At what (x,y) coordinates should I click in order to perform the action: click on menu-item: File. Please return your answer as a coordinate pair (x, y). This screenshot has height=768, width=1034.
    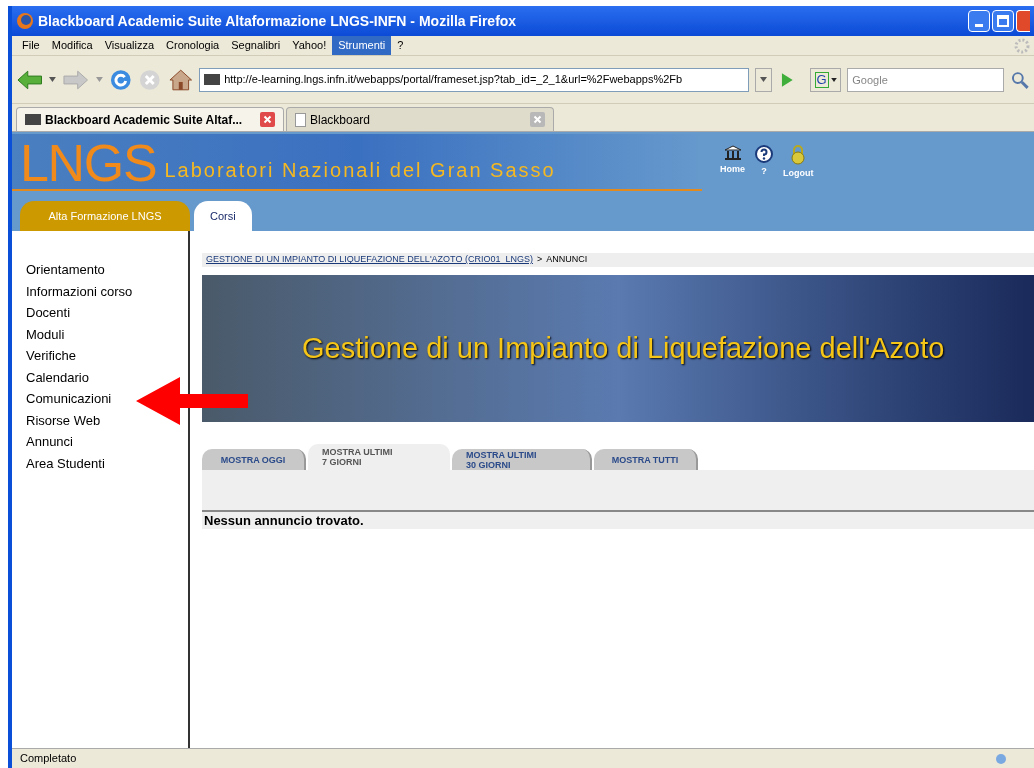
    Looking at the image, I should click on (31, 45).